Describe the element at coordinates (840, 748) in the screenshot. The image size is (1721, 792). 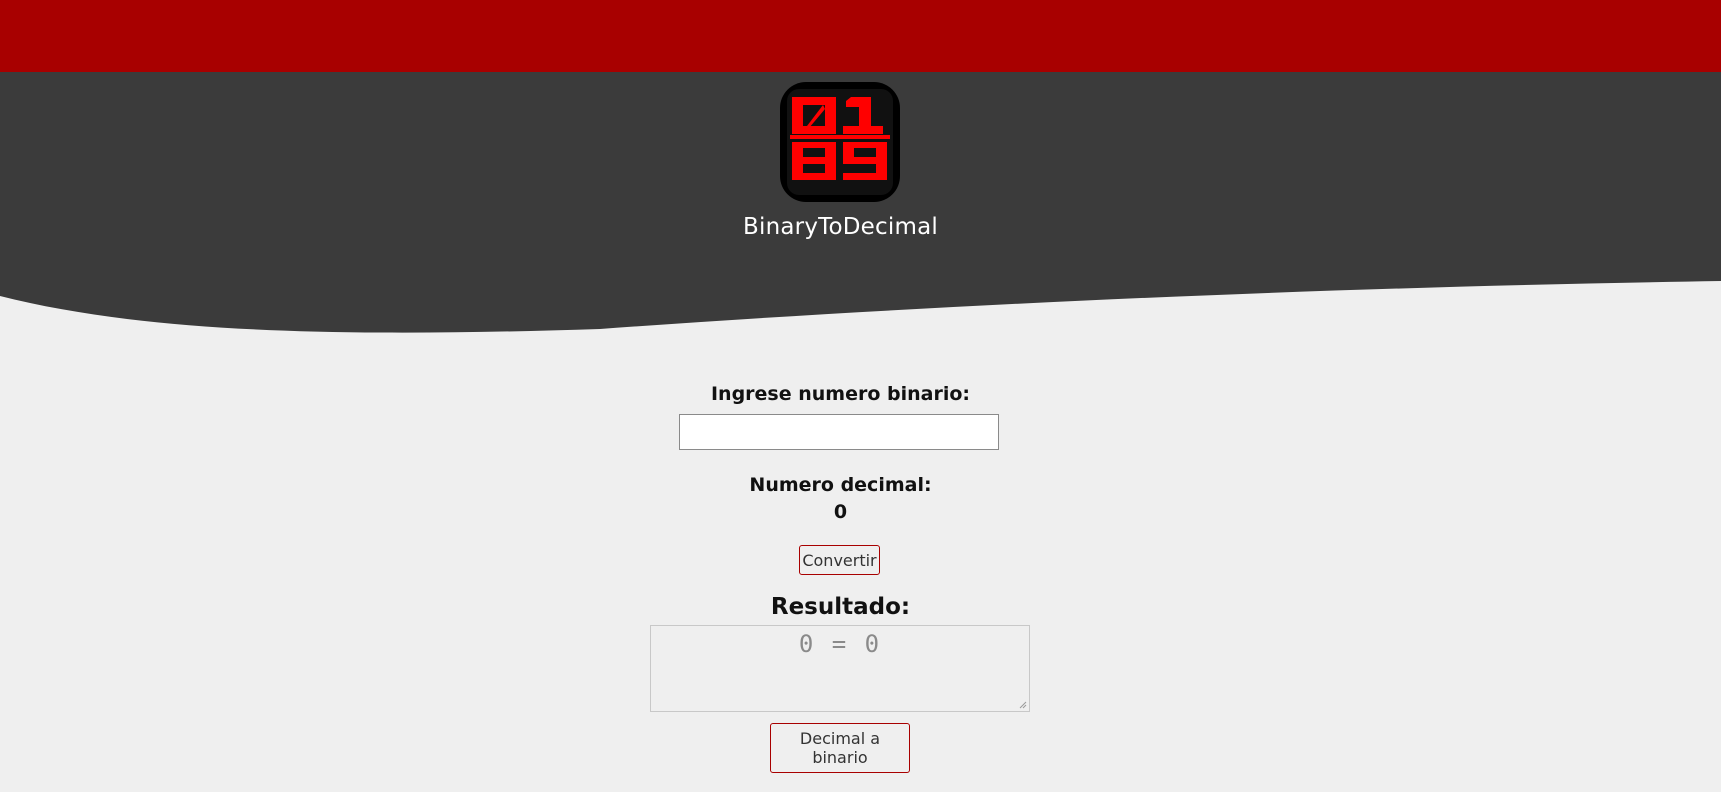
I see `decimal-to-binary-button: Decimal a binario` at that location.